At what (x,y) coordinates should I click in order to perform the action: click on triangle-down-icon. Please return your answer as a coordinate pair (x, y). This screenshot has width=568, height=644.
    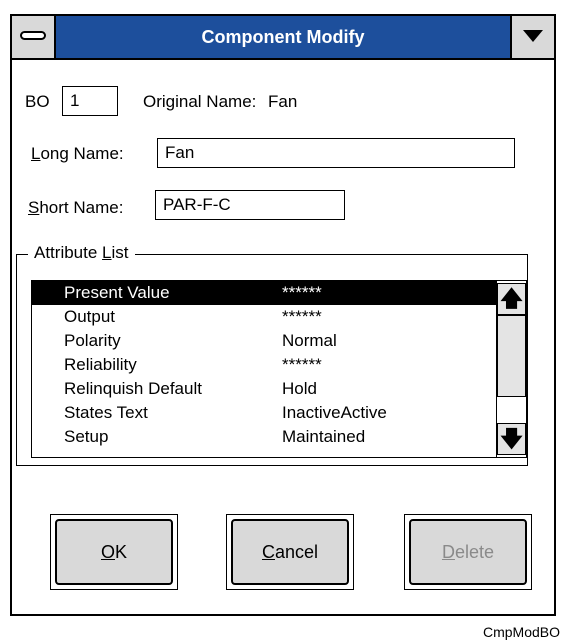
    Looking at the image, I should click on (533, 36).